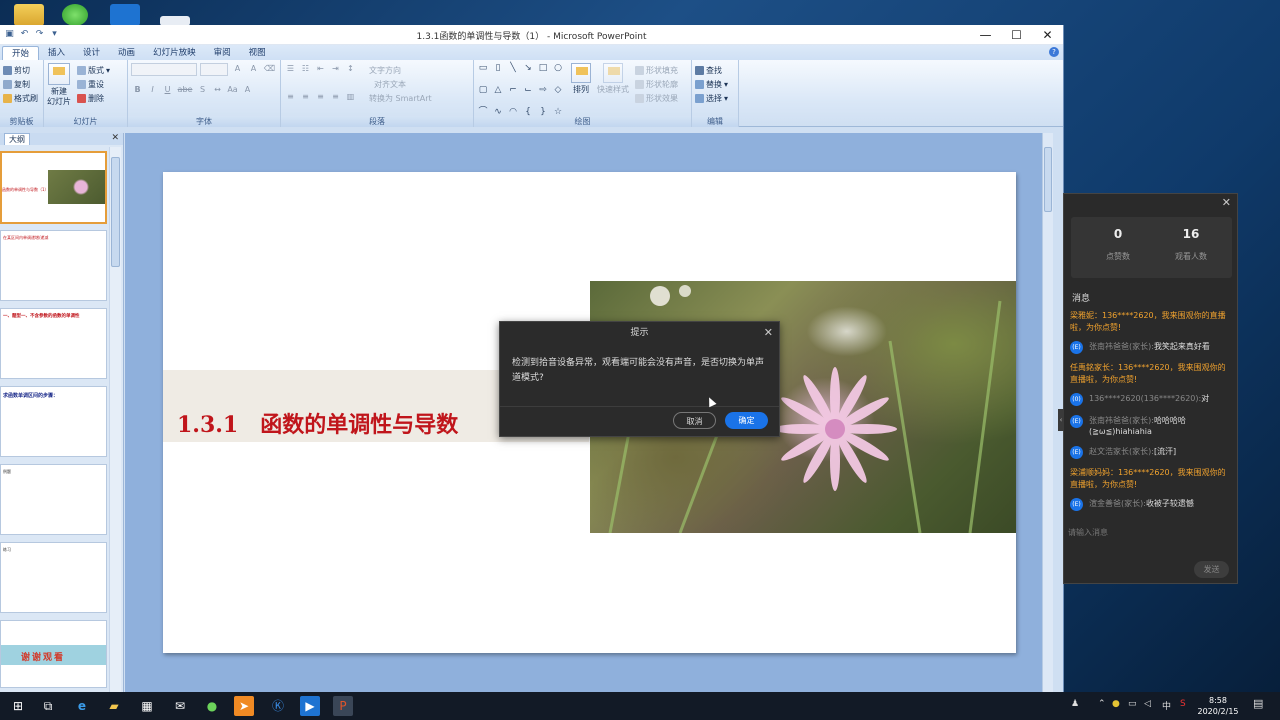  What do you see at coordinates (715, 98) in the screenshot?
I see `select-button: 选择 ▾` at bounding box center [715, 98].